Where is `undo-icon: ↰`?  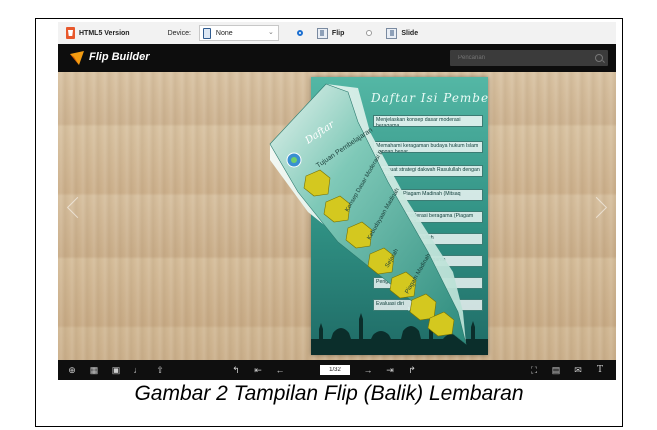 undo-icon: ↰ is located at coordinates (236, 370).